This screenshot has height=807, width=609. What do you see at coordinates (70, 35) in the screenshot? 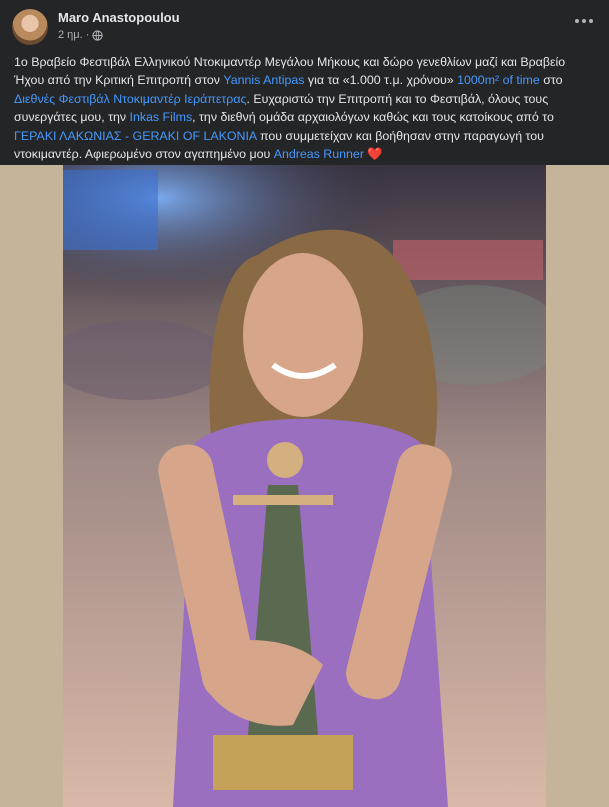
I see `post-time: 2 ημ.` at bounding box center [70, 35].